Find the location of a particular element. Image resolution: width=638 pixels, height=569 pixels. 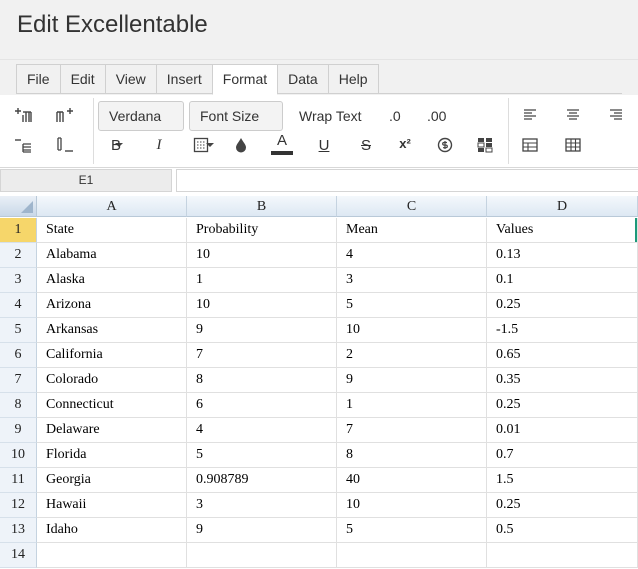

table-grid-button is located at coordinates (573, 145).